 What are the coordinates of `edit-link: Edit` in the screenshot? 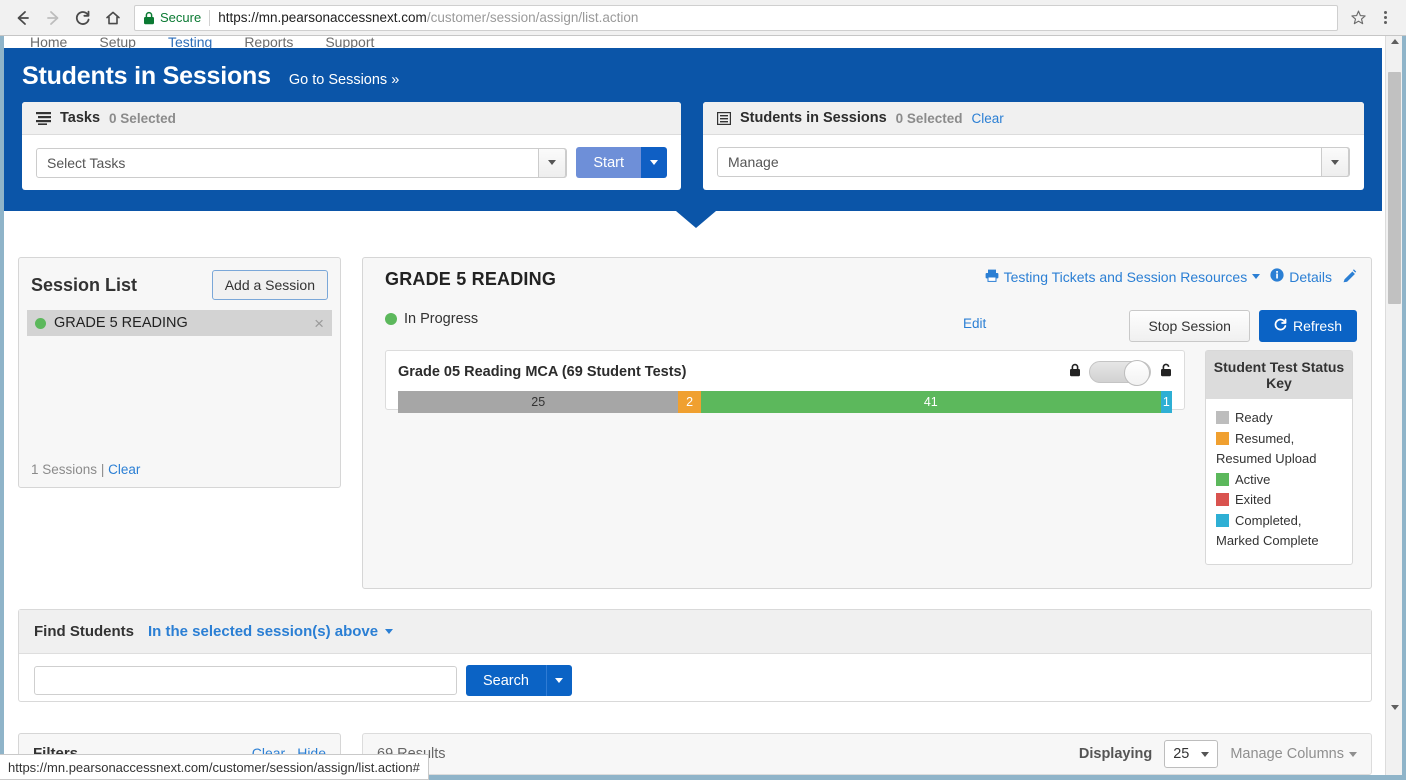 It's located at (974, 323).